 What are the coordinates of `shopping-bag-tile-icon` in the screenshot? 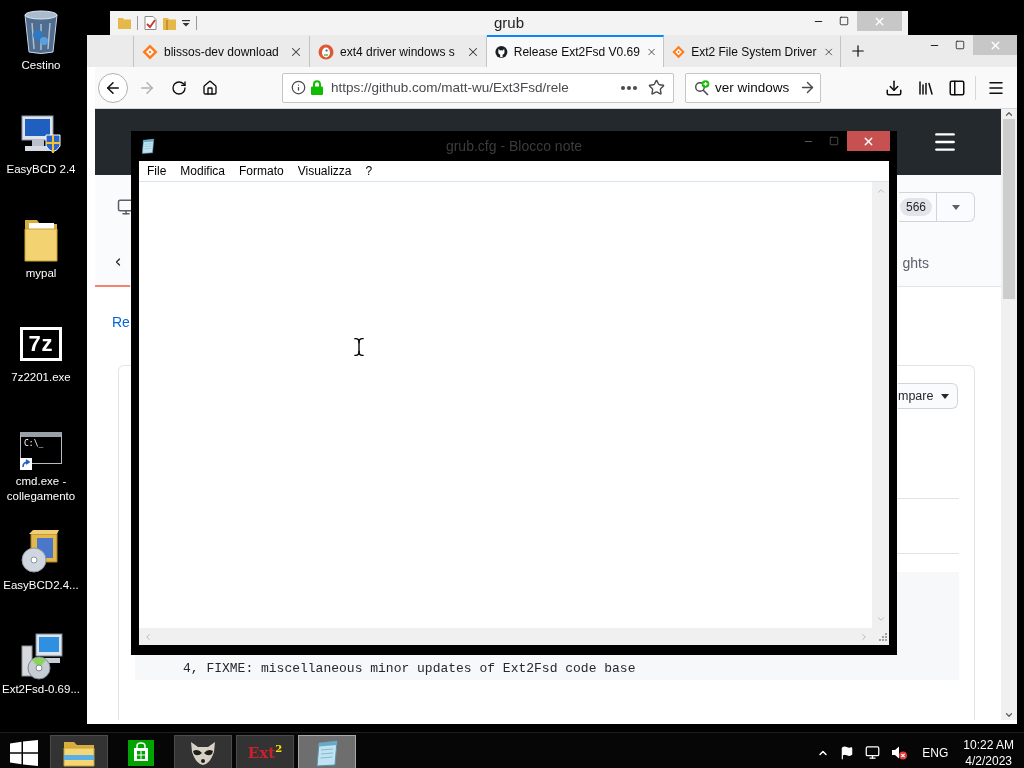 It's located at (141, 752).